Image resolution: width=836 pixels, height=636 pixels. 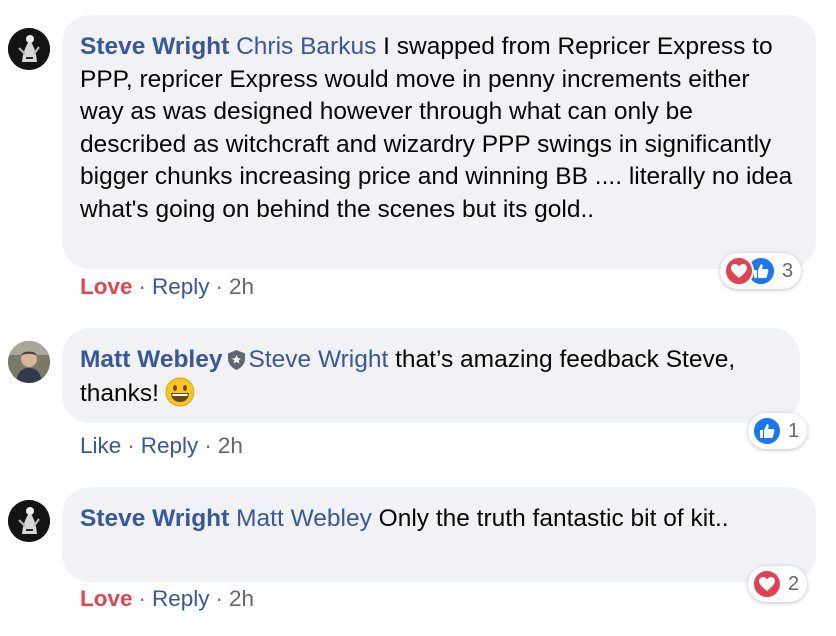 I want to click on mention-link: Matt Webley, so click(x=304, y=518).